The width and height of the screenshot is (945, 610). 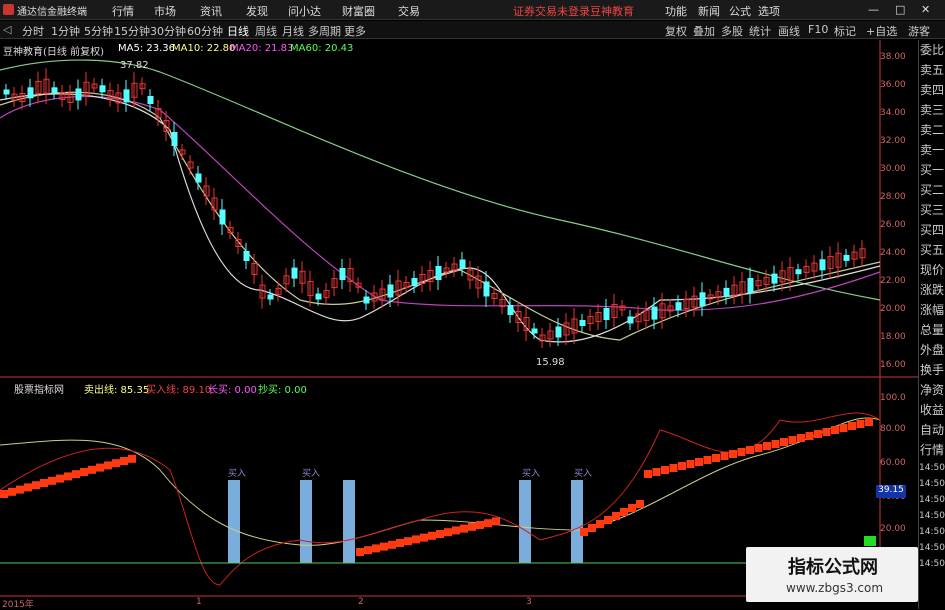 I want to click on price-tick: 30.00, so click(x=893, y=169).